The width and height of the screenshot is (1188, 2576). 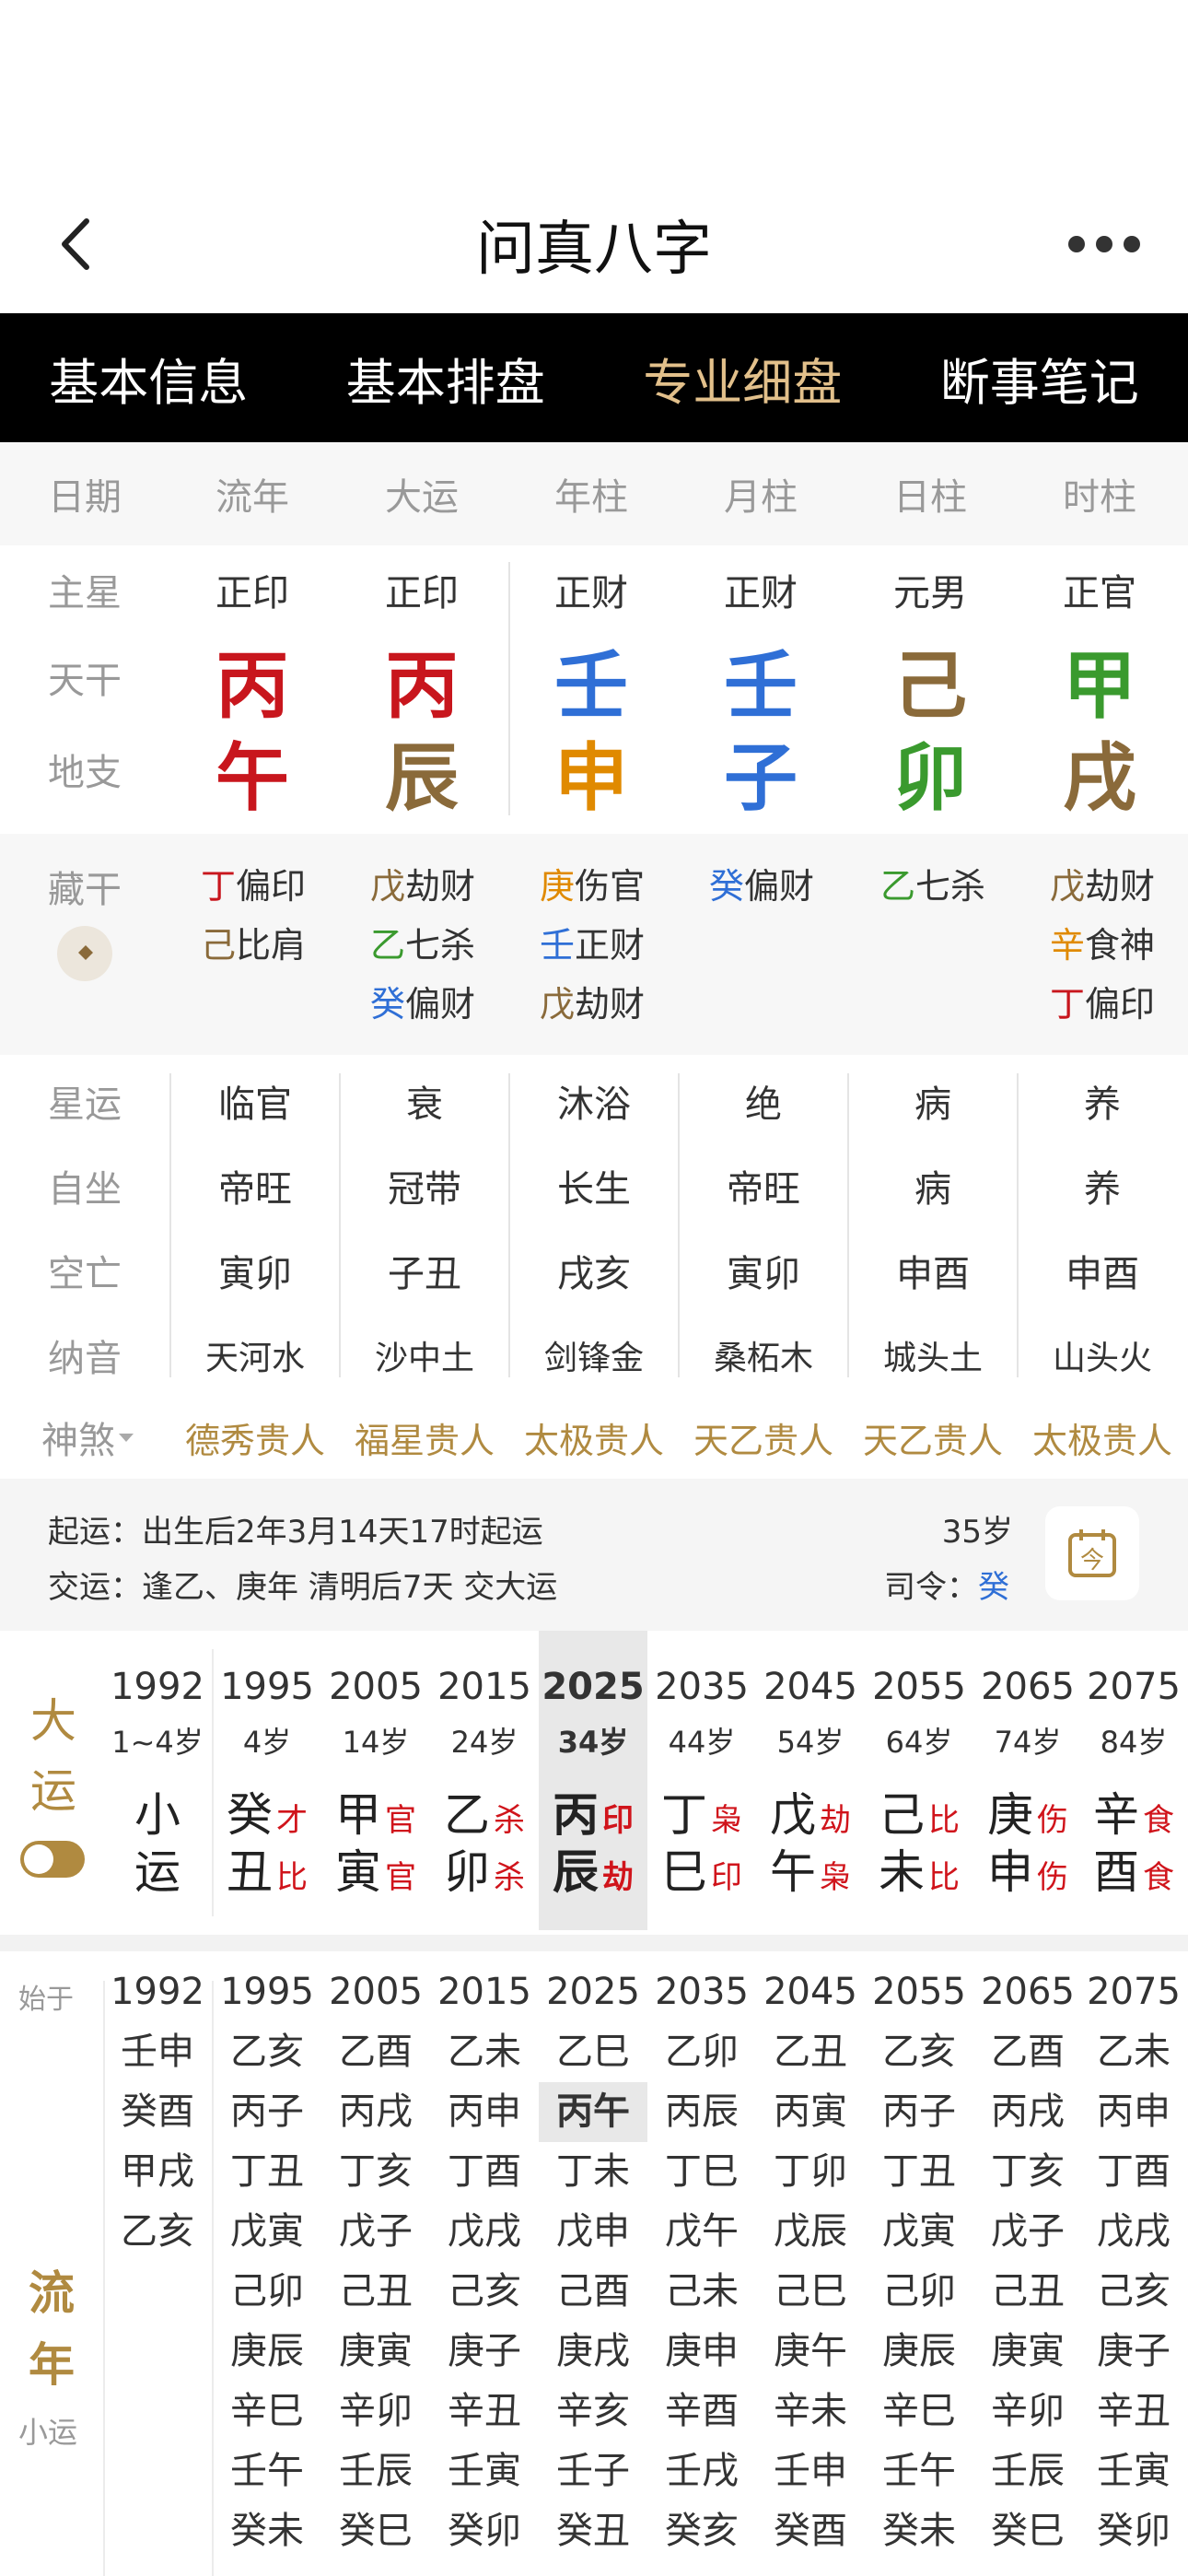 I want to click on dizhi-cell: 申, so click(x=591, y=777).